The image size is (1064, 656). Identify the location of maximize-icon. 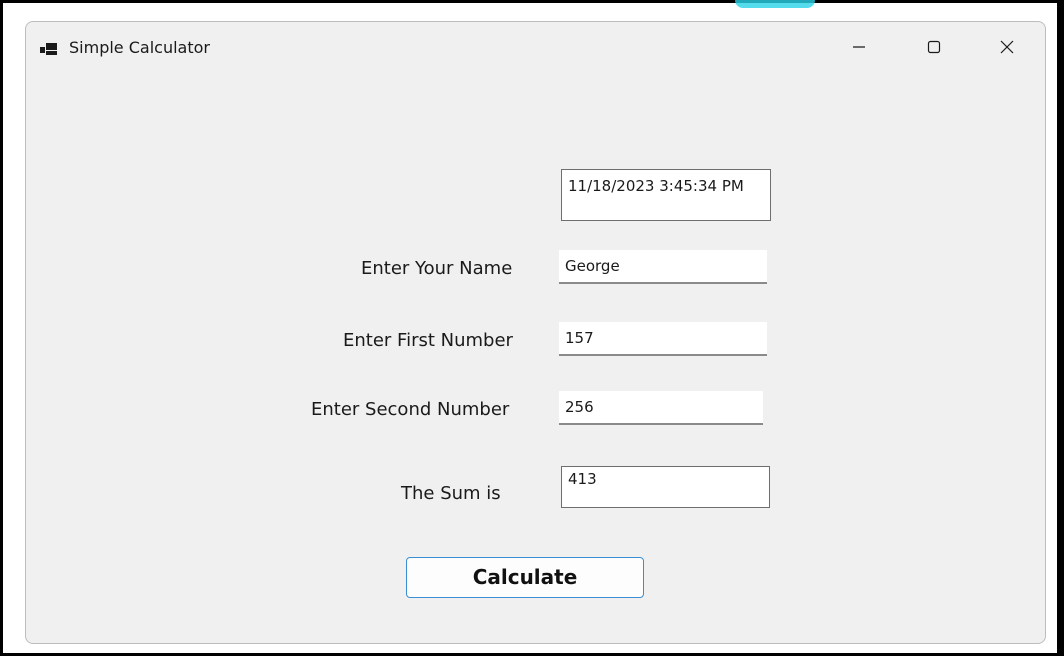
(934, 48).